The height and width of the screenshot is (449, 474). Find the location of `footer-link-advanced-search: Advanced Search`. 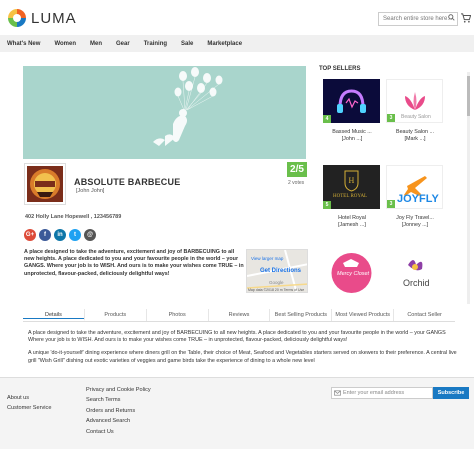

footer-link-advanced-search: Advanced Search is located at coordinates (108, 421).